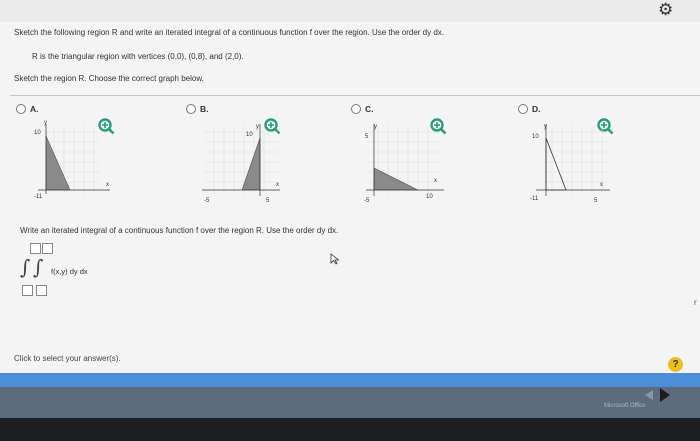  What do you see at coordinates (350, 429) in the screenshot?
I see `monitor-bezel` at bounding box center [350, 429].